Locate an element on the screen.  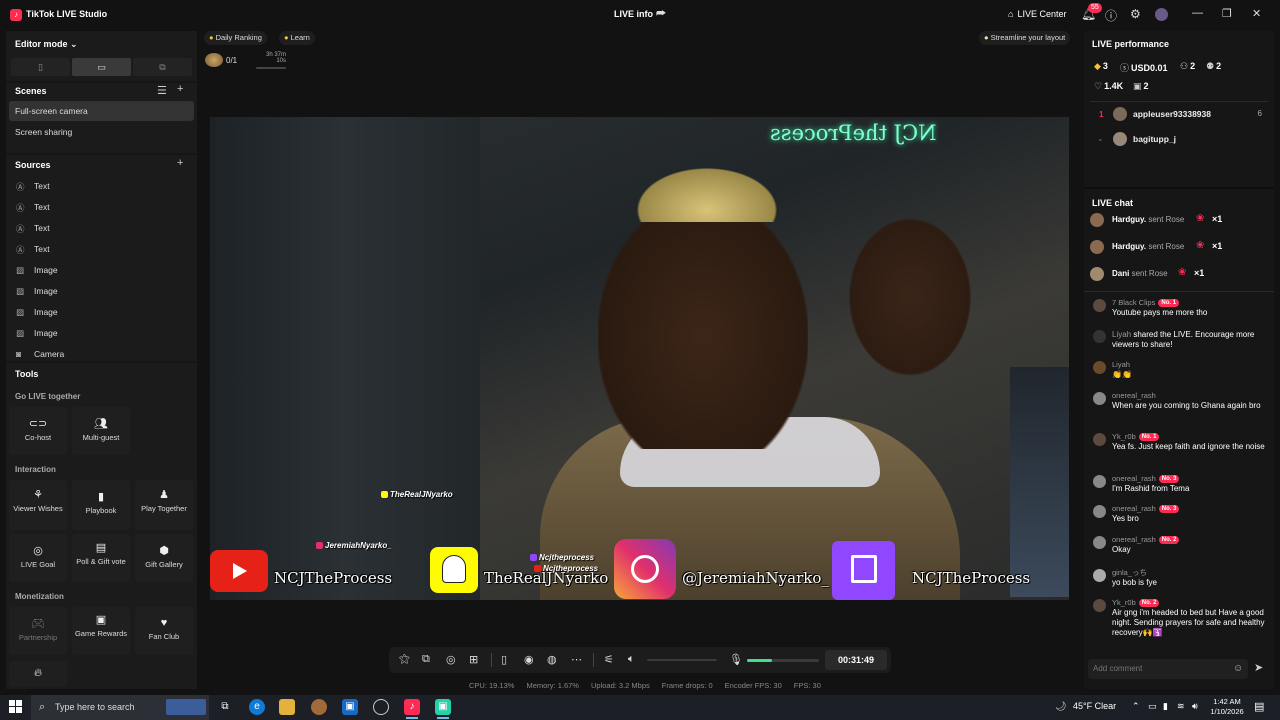
top-viewer-row: 1 appleuser93338938 6 is located at coordinates (1179, 116).